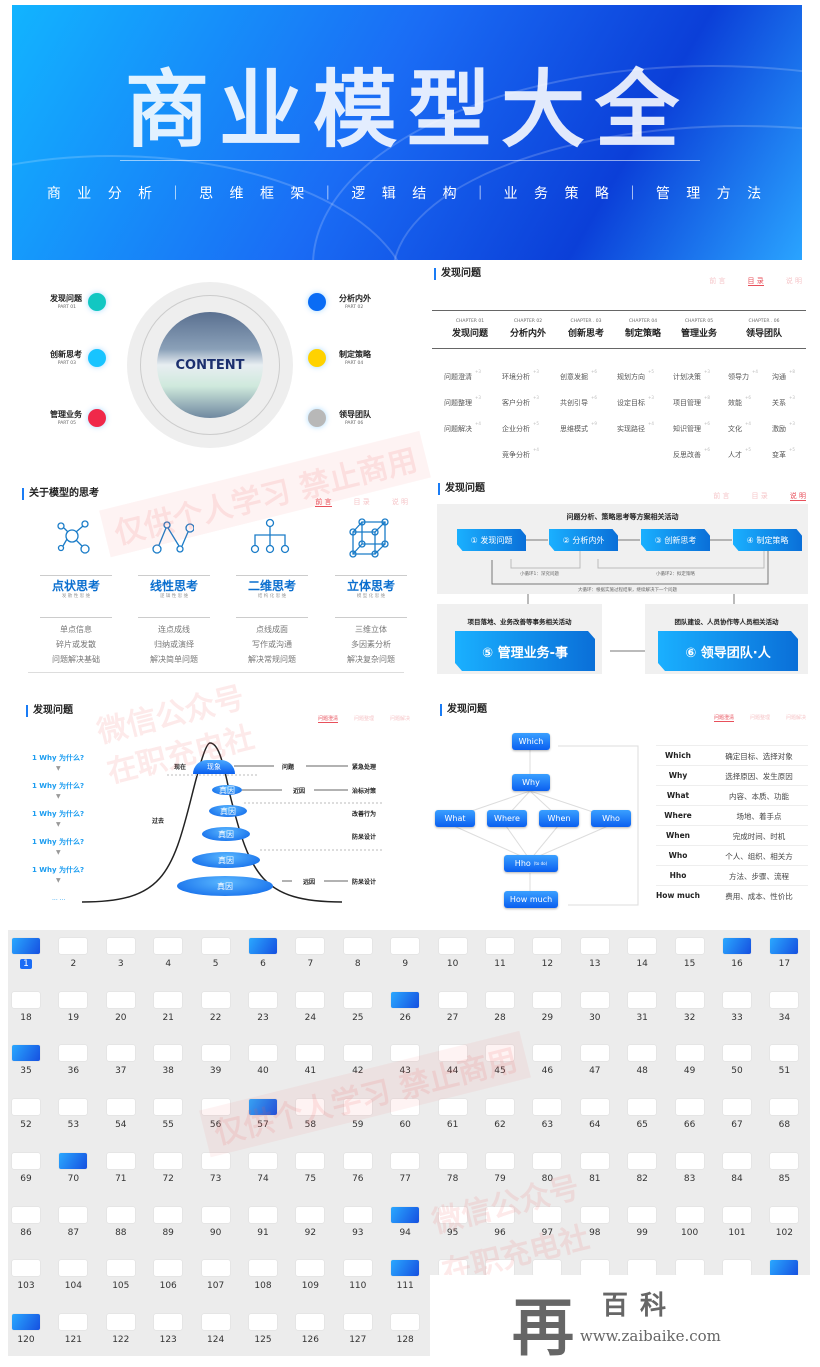 The height and width of the screenshot is (1367, 820). Describe the element at coordinates (595, 1179) in the screenshot. I see `slide-number: 81` at that location.